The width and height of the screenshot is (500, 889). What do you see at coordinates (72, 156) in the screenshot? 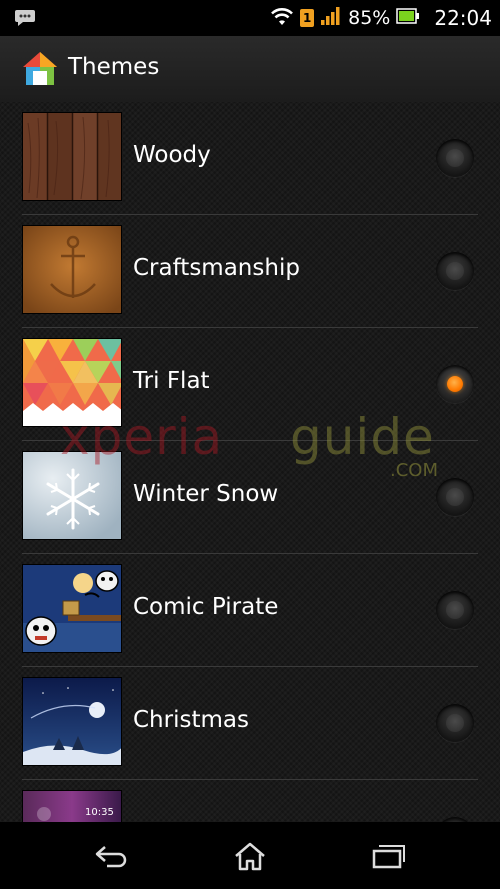
I see `woody-thumbnail` at bounding box center [72, 156].